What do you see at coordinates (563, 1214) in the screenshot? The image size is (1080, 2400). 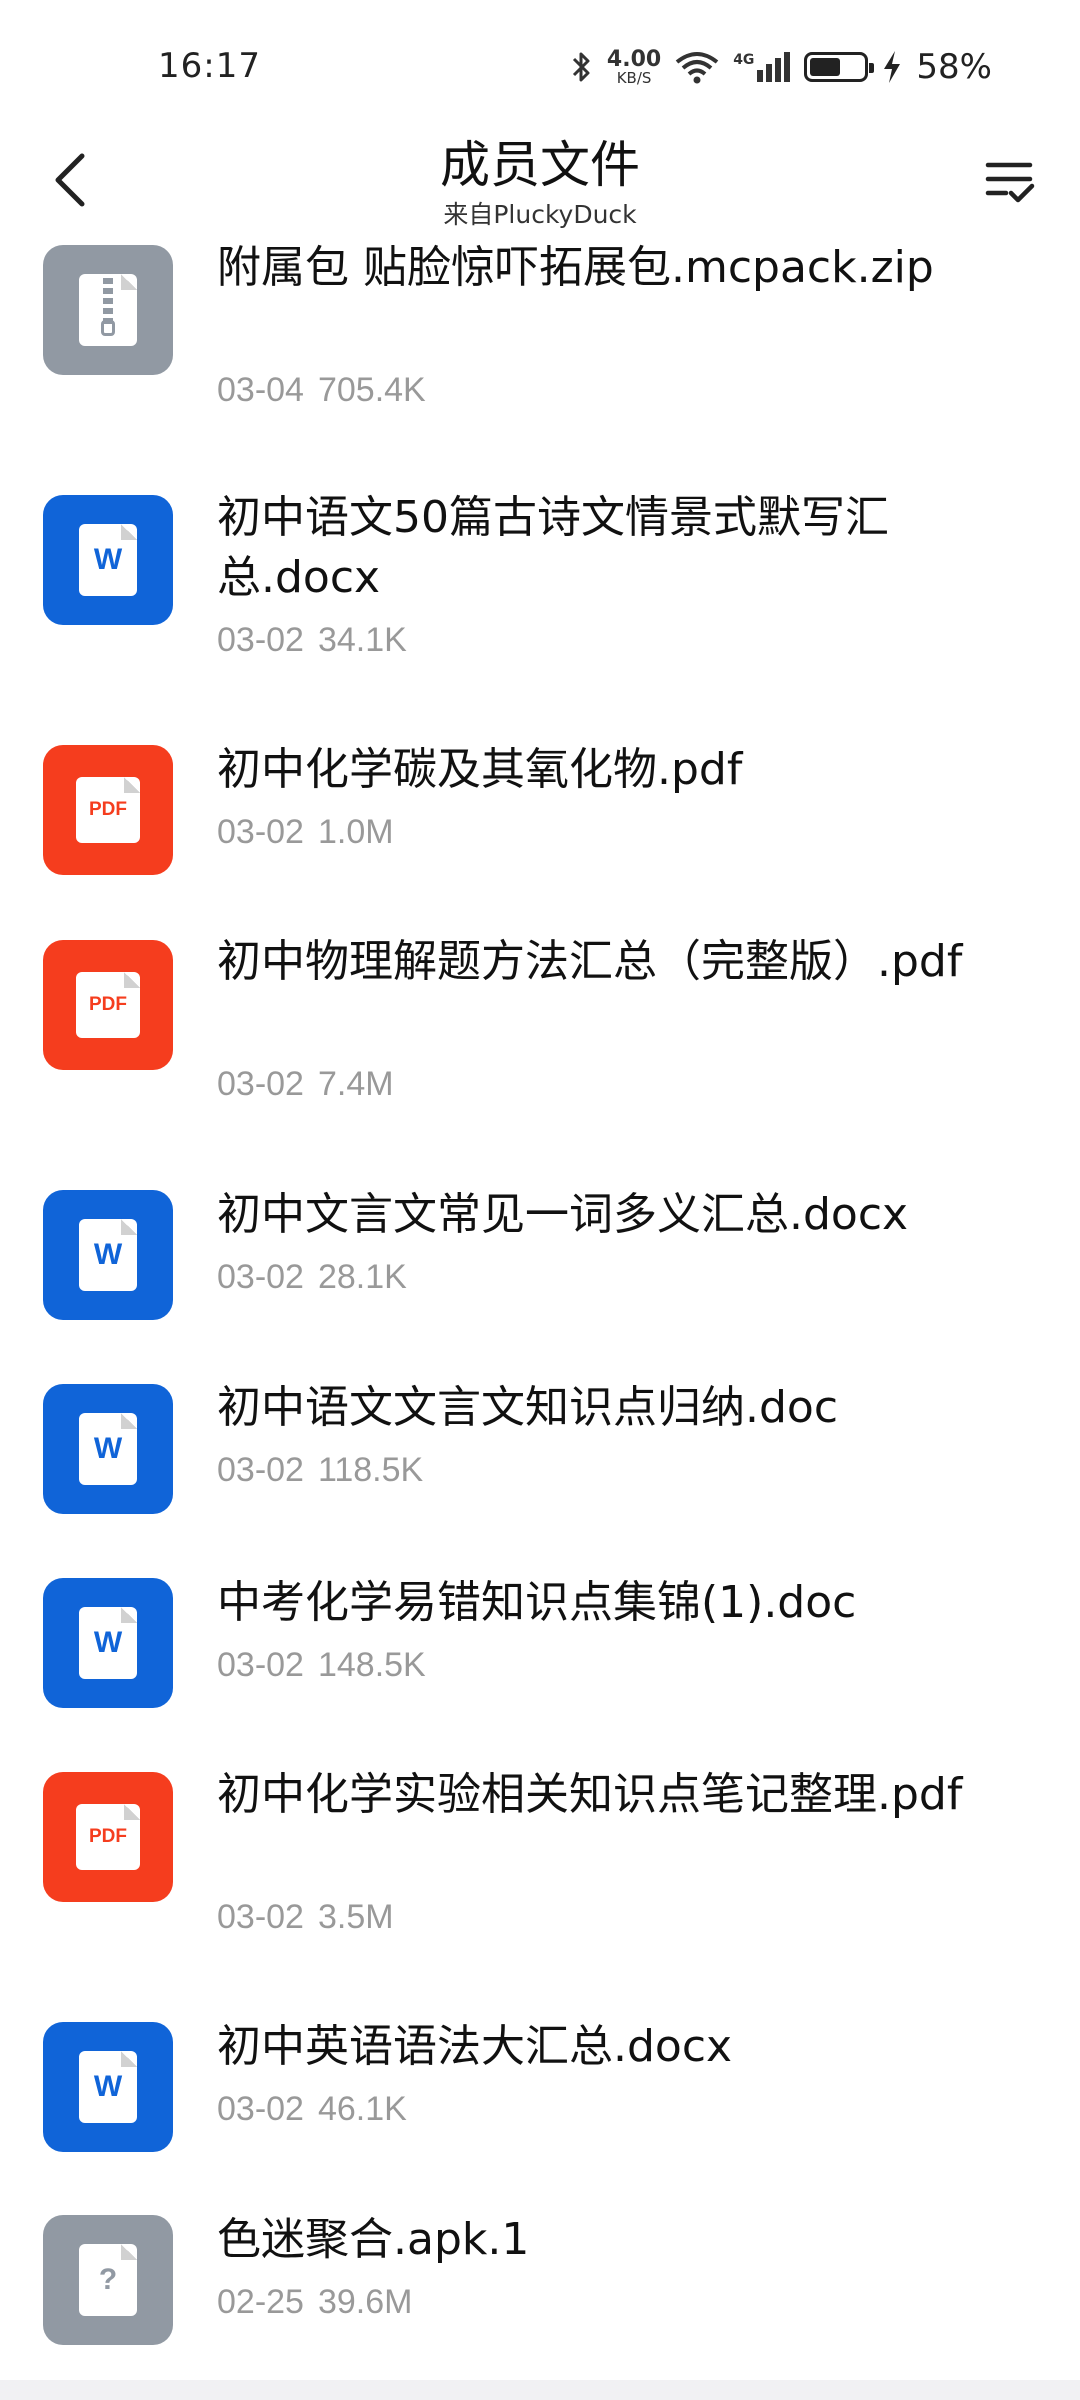 I see `file-name: 初中文言文常见一词多义汇总.docx` at bounding box center [563, 1214].